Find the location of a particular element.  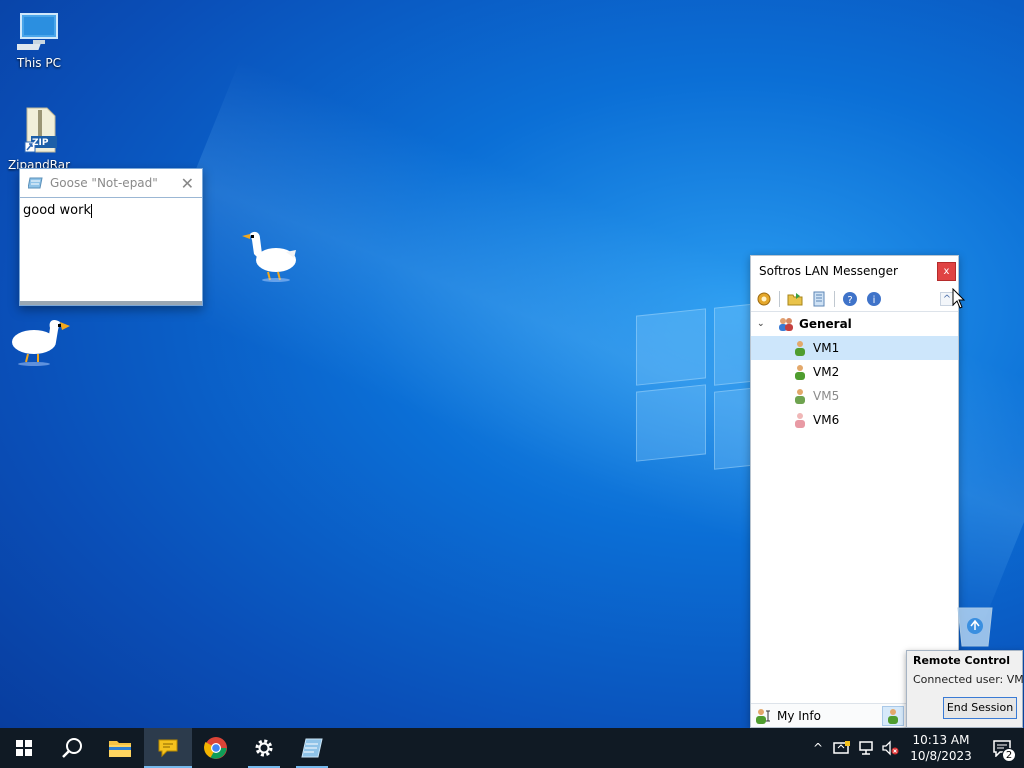

system-tray: ^ 10:13 AM 10/8/2023 2 is located at coordinates (915, 748).